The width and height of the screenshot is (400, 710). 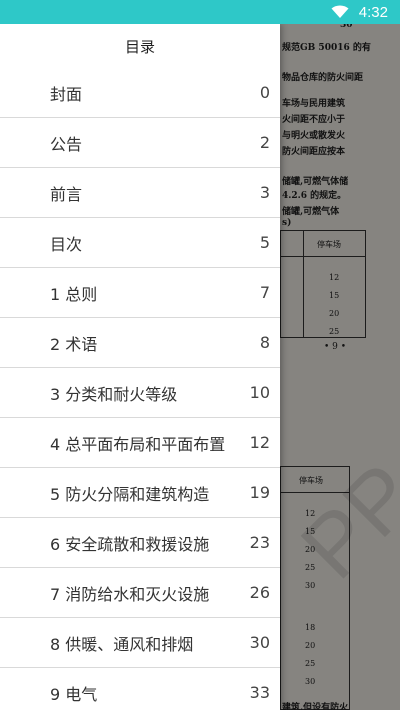 What do you see at coordinates (200, 12) in the screenshot?
I see `status-bar: 4:32` at bounding box center [200, 12].